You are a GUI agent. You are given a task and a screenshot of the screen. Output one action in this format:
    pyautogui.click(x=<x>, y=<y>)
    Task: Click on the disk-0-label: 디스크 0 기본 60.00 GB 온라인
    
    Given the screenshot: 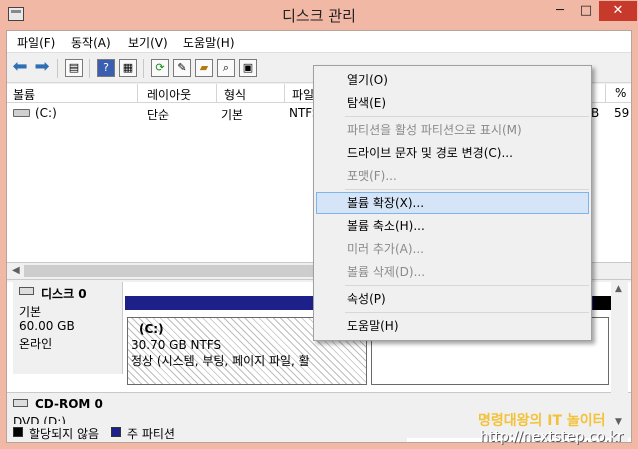 What is the action you would take?
    pyautogui.click(x=68, y=328)
    